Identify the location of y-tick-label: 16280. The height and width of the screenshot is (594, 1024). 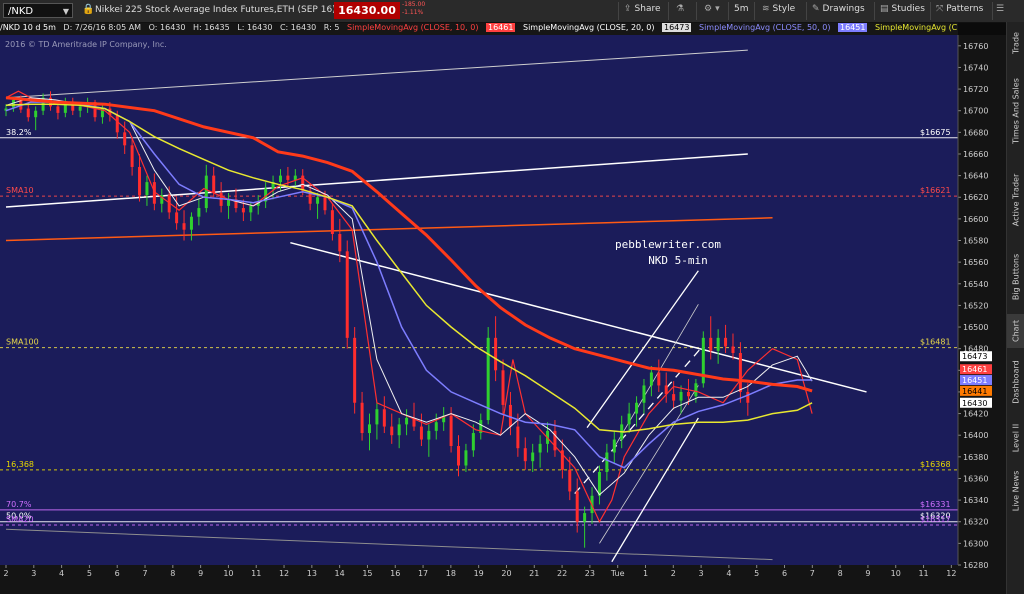
(975, 565).